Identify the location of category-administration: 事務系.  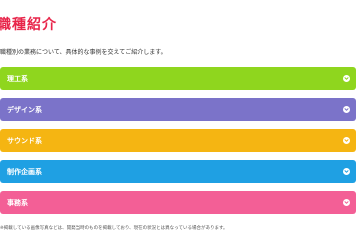
(178, 202).